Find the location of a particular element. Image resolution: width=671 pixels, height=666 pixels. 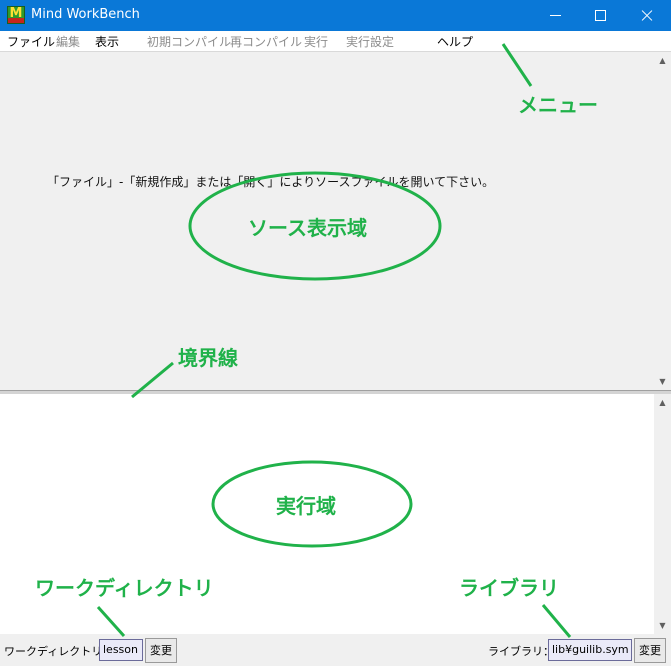

annotation-menu: メニュー is located at coordinates (558, 105).